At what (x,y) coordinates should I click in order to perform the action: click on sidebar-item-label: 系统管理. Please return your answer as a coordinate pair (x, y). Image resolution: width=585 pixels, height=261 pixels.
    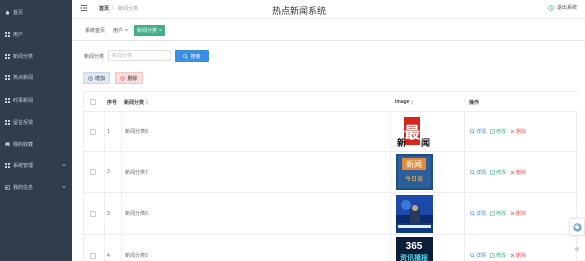
    Looking at the image, I should click on (23, 166).